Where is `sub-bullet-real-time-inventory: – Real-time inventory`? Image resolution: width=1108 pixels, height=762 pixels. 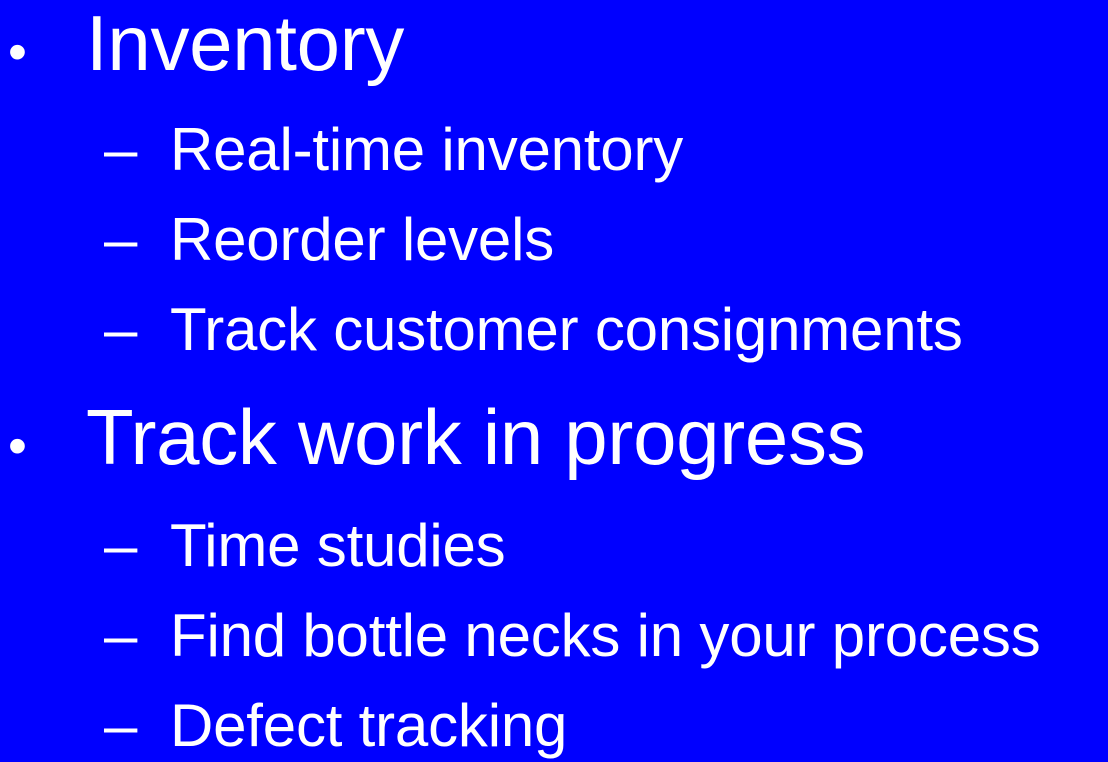
sub-bullet-real-time-inventory: – Real-time inventory is located at coordinates (393, 150).